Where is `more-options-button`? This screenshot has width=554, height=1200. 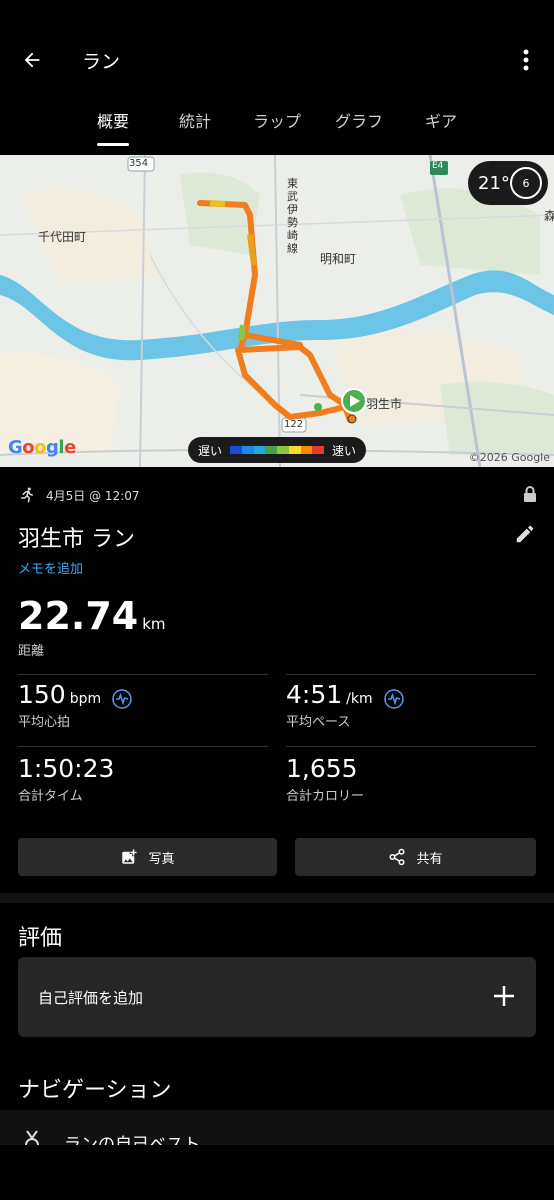
more-options-button is located at coordinates (526, 60).